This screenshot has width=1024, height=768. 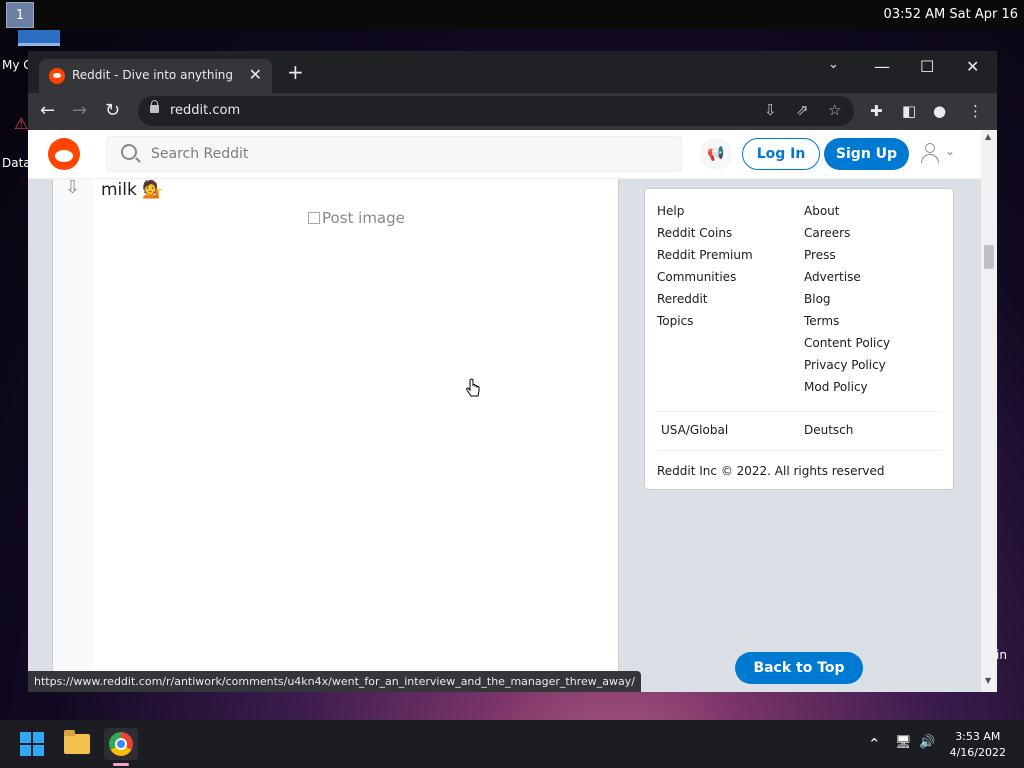 What do you see at coordinates (882, 66) in the screenshot?
I see `minimize-icon: —` at bounding box center [882, 66].